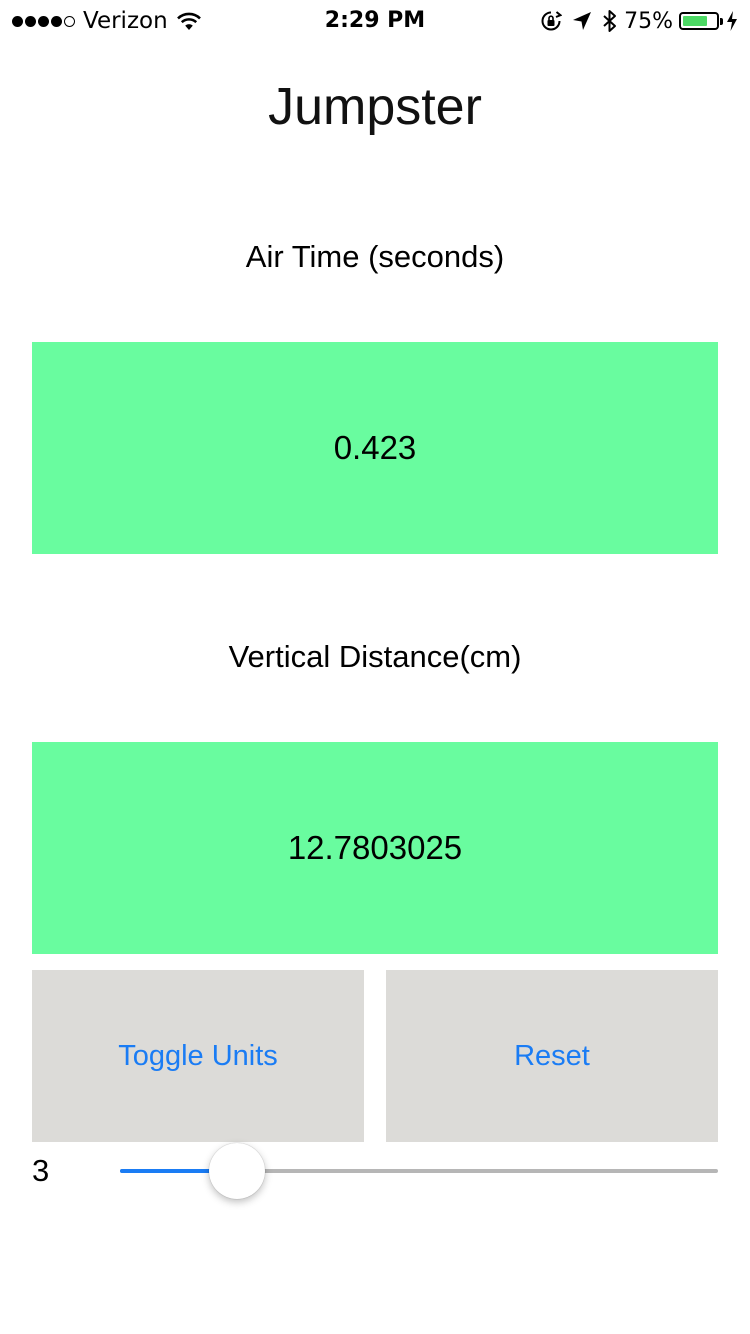 The width and height of the screenshot is (750, 1334). Describe the element at coordinates (375, 20) in the screenshot. I see `status-bar: Verizon 2:29 PM 75%` at that location.